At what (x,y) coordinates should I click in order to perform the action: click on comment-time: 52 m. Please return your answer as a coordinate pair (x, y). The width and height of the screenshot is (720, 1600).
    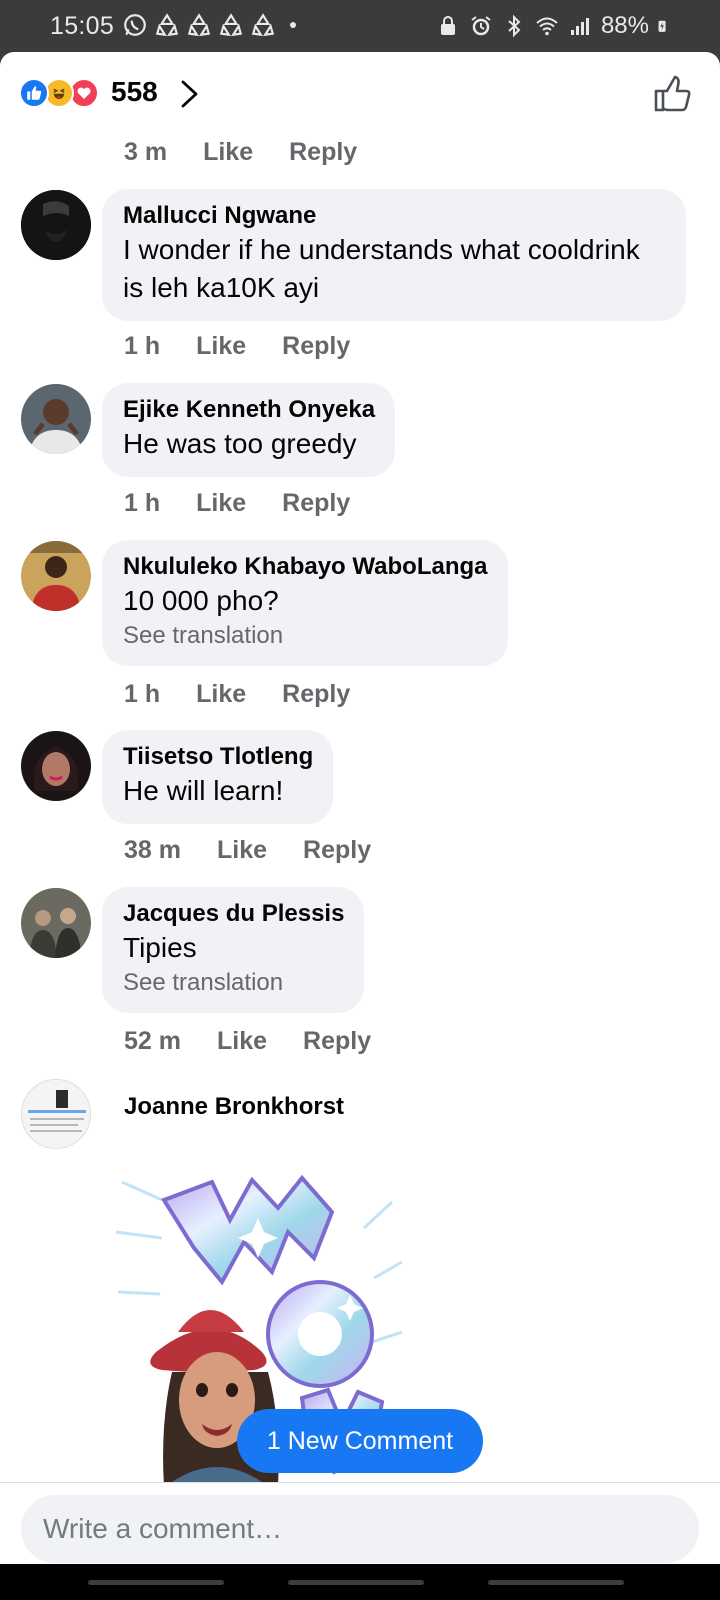
    Looking at the image, I should click on (152, 1041).